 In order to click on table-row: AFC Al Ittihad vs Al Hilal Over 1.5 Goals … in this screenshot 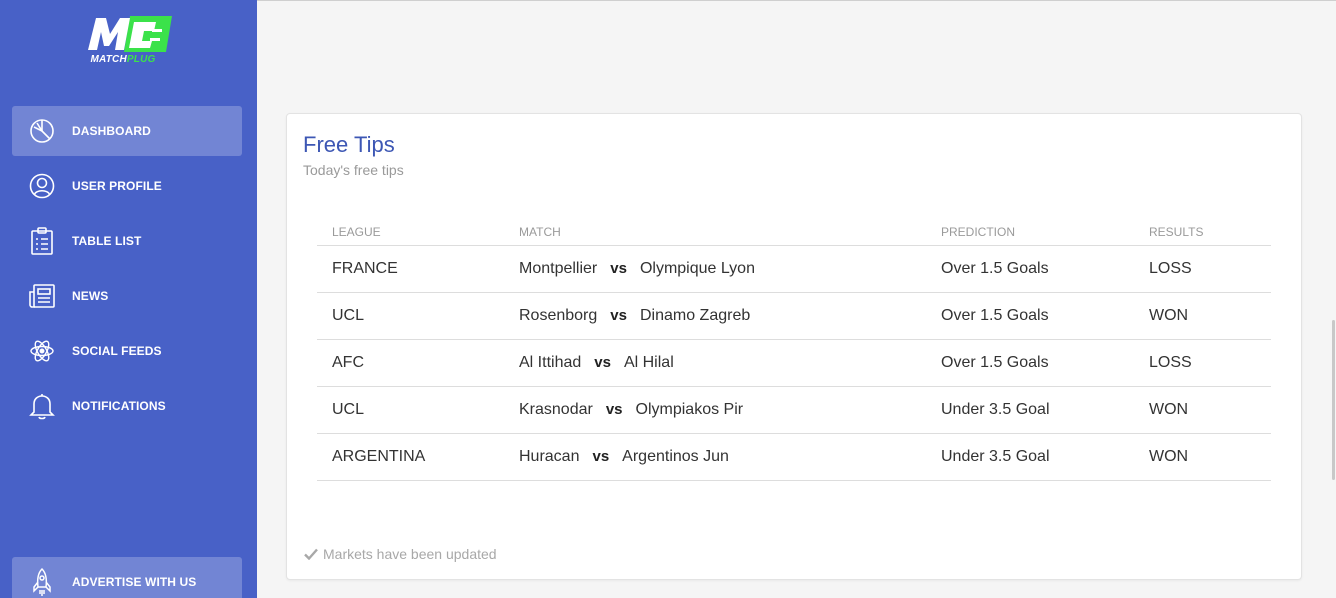, I will do `click(794, 363)`.